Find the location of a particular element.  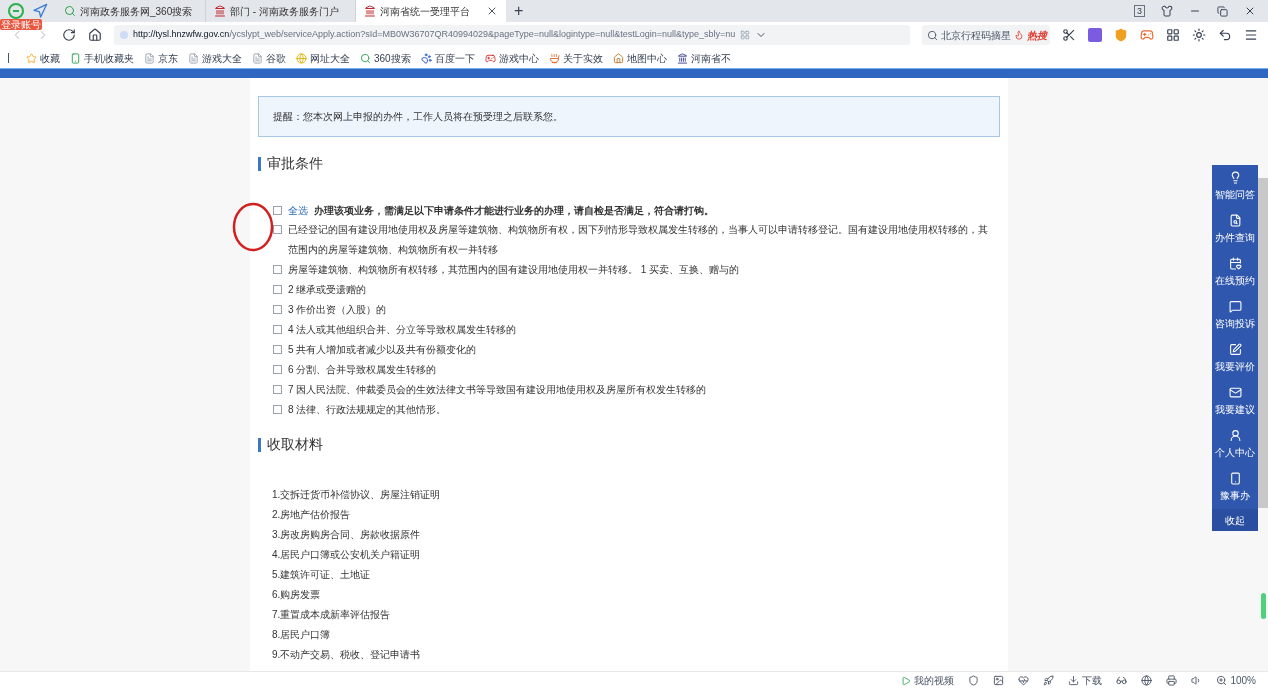

scissors-icon is located at coordinates (1069, 35).